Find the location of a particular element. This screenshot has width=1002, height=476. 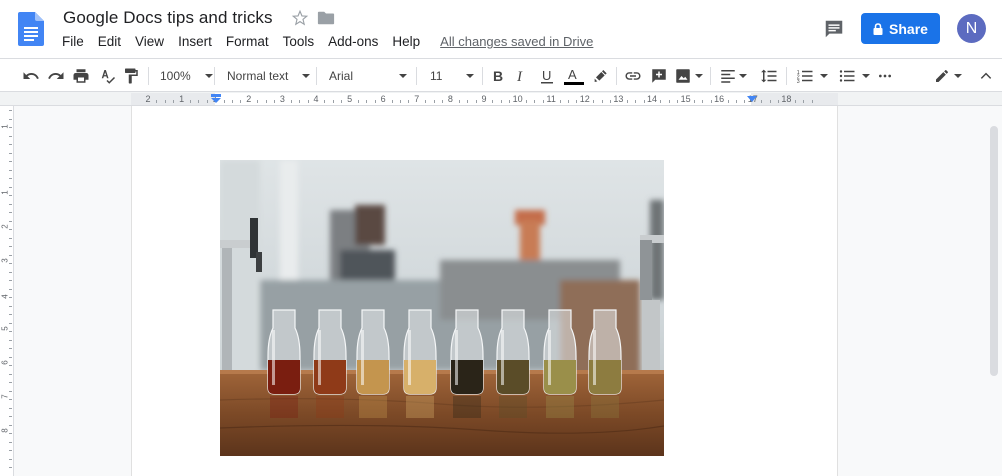

spellcheck-icon is located at coordinates (107, 76).